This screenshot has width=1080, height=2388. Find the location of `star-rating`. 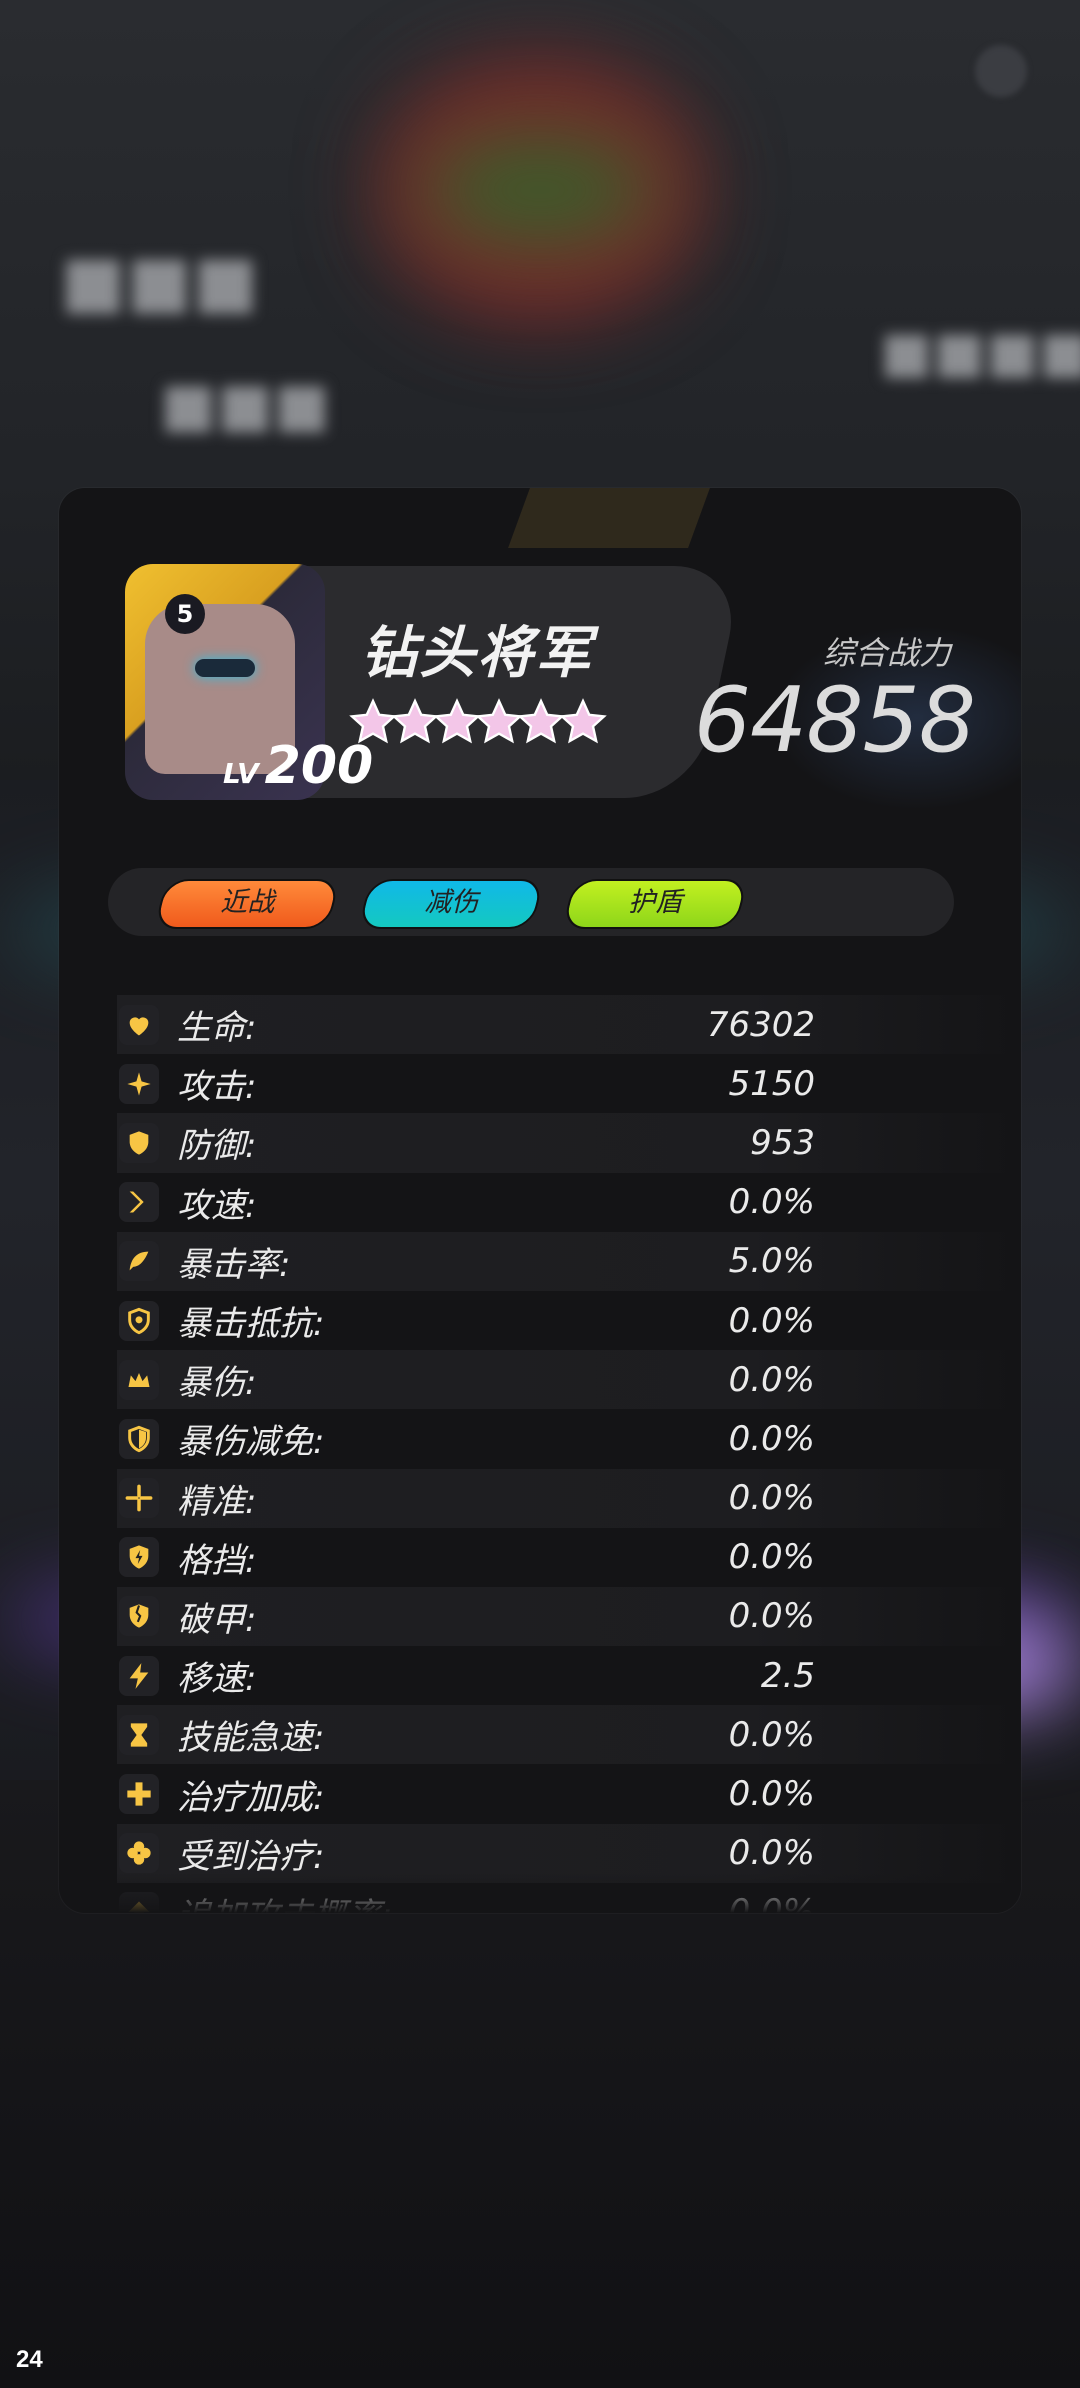

star-rating is located at coordinates (478, 722).